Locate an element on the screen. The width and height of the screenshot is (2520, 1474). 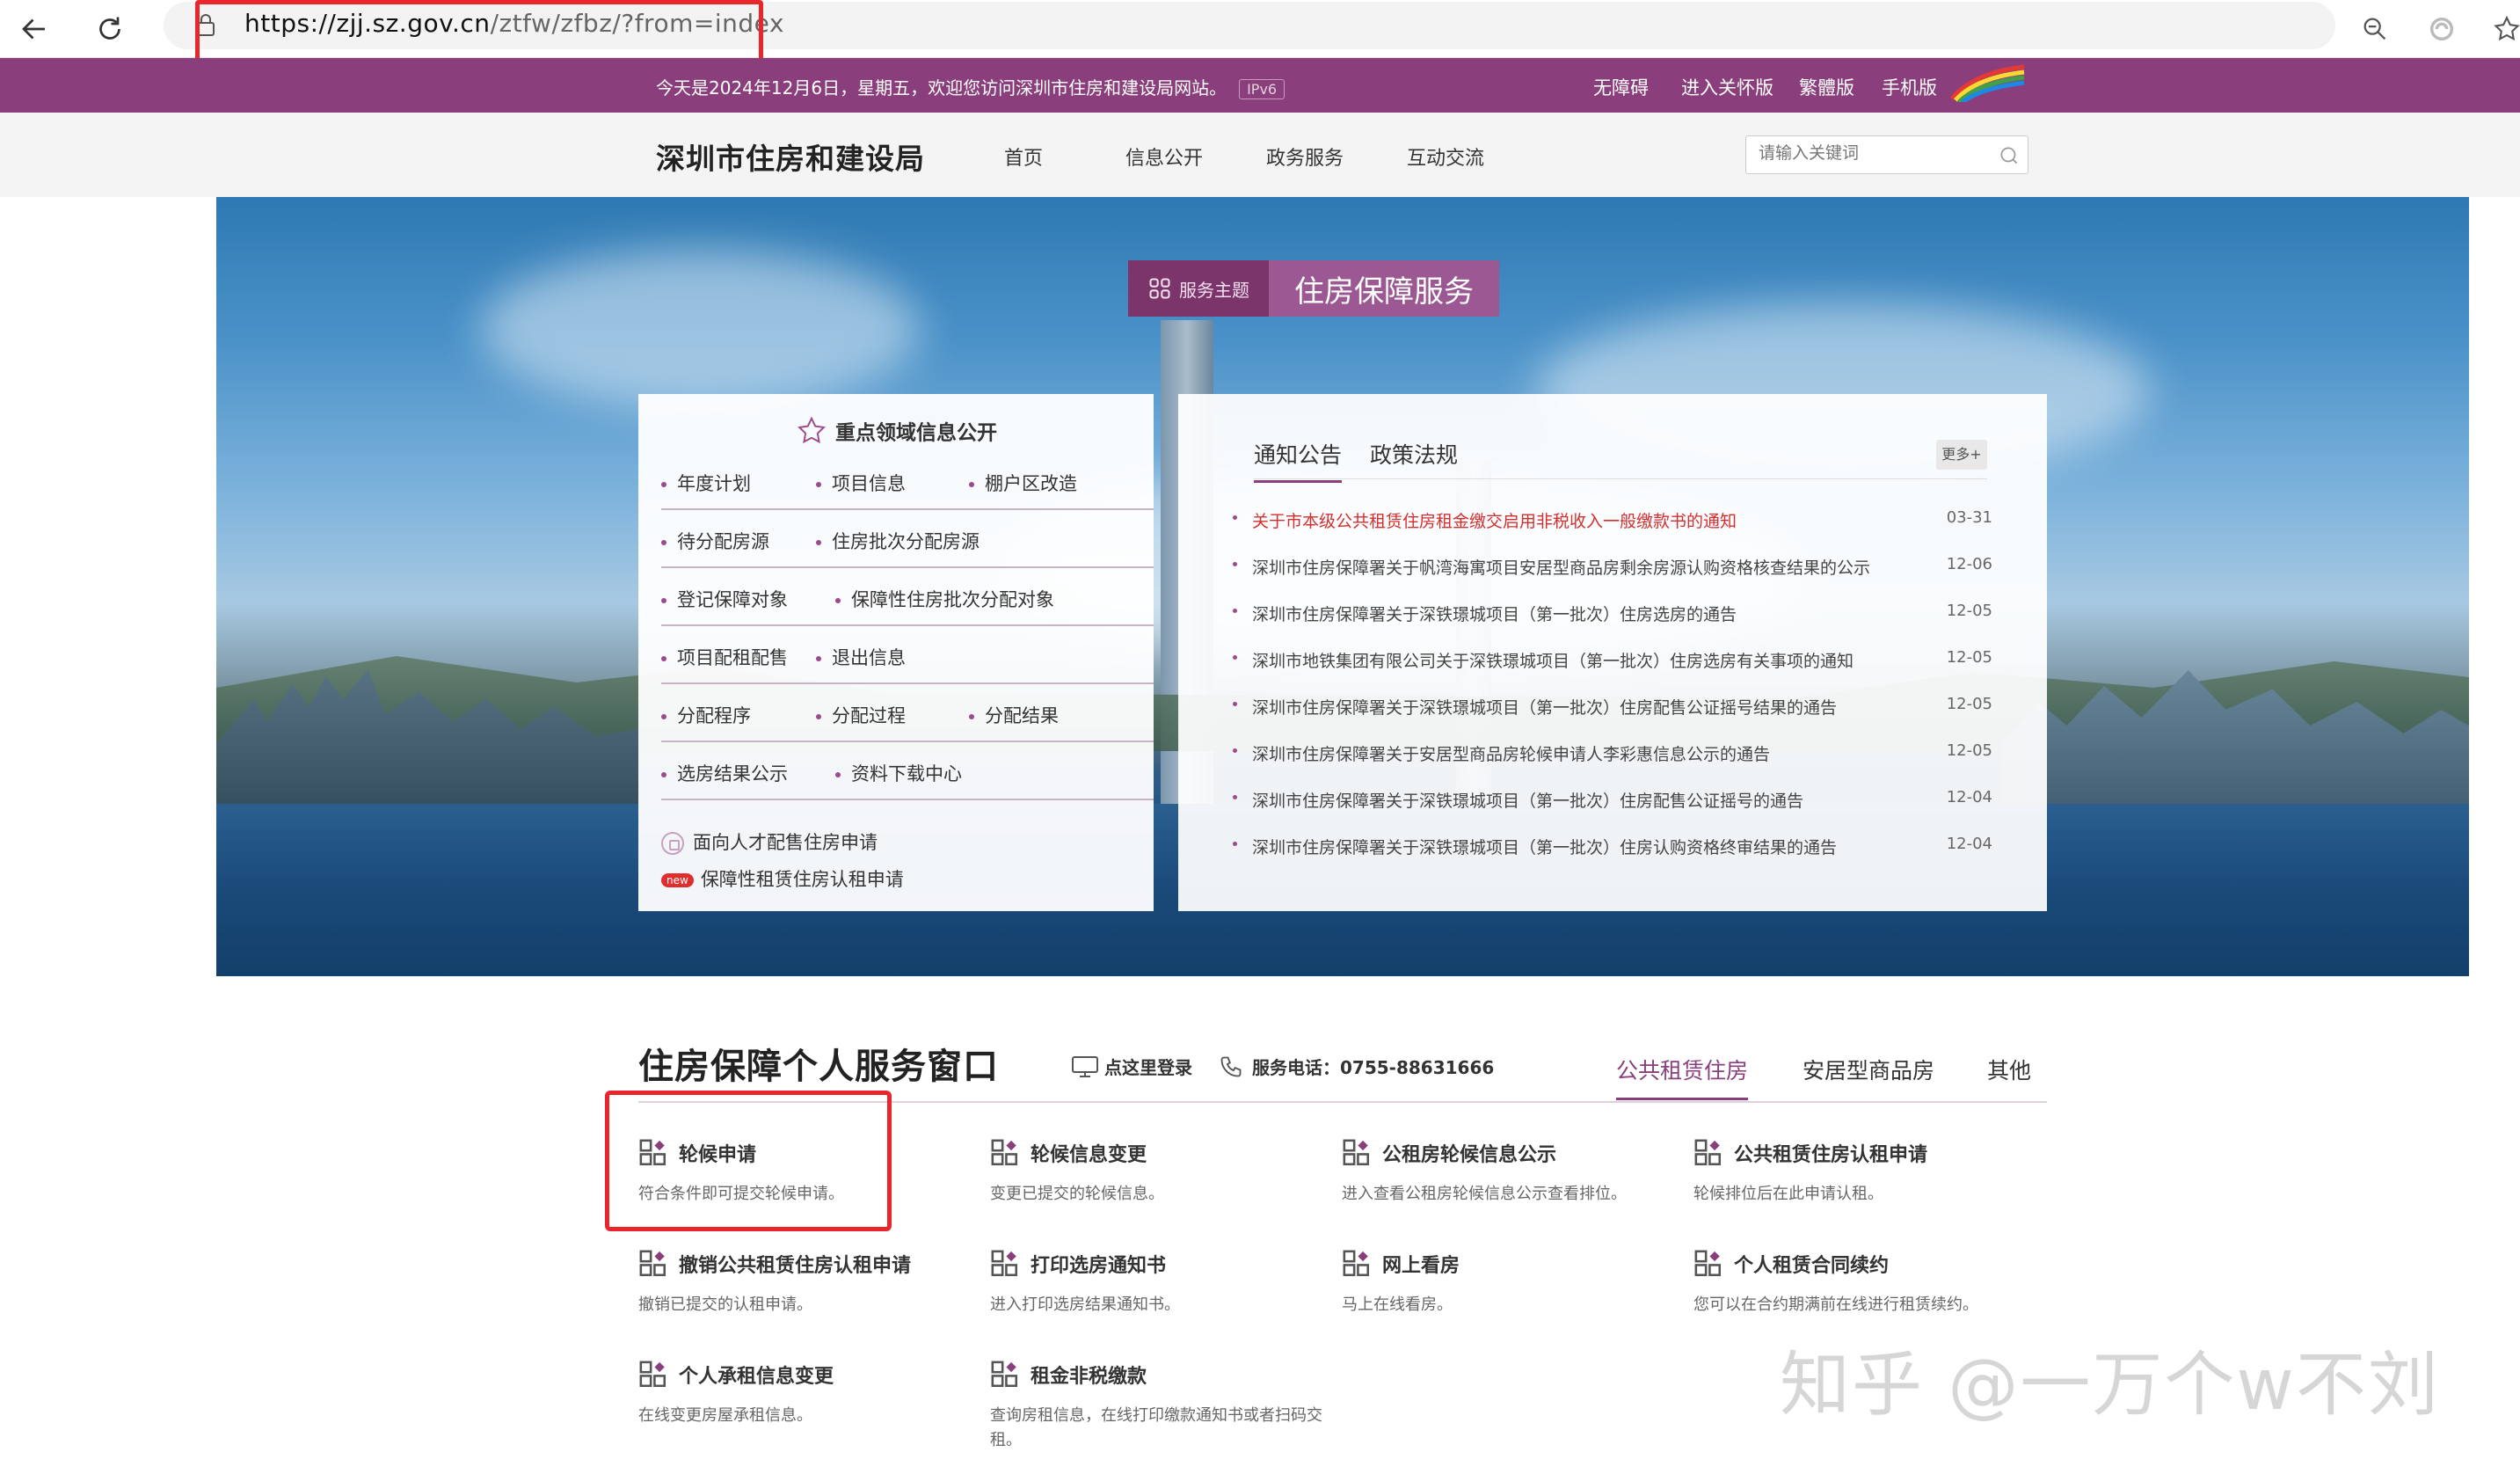
news-title: 深圳市住房保障署关于深铁璟城项目（第一批次）住房配售公证摇号的通告 is located at coordinates (1527, 800).